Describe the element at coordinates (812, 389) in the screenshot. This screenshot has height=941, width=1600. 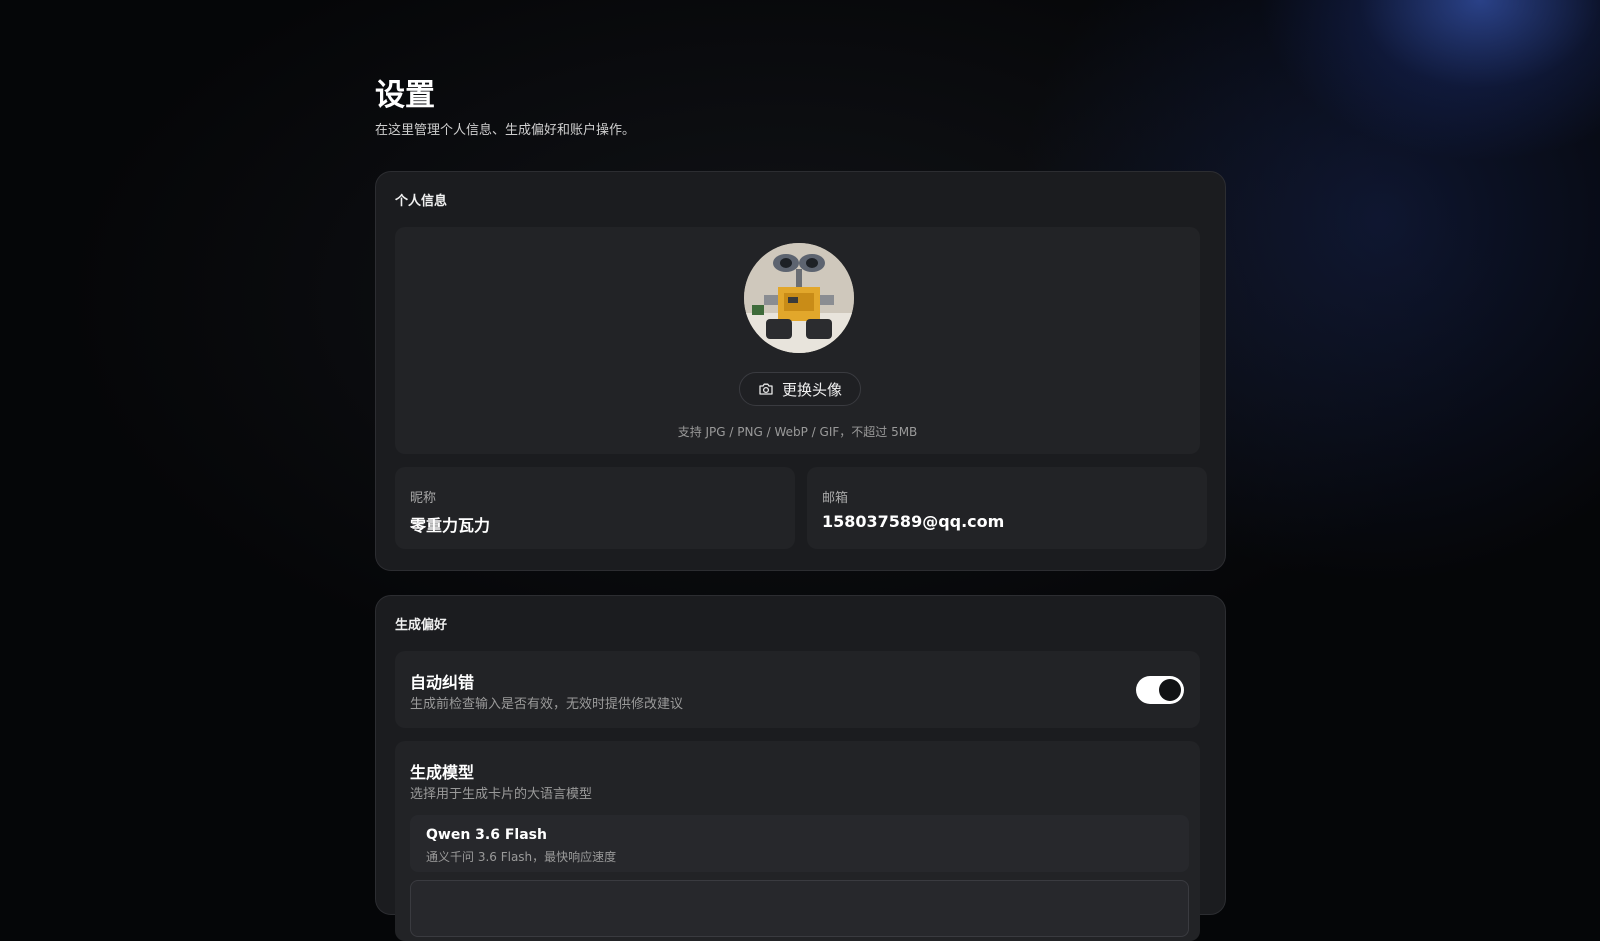
I see `change-avatar-label: 更换头像` at that location.